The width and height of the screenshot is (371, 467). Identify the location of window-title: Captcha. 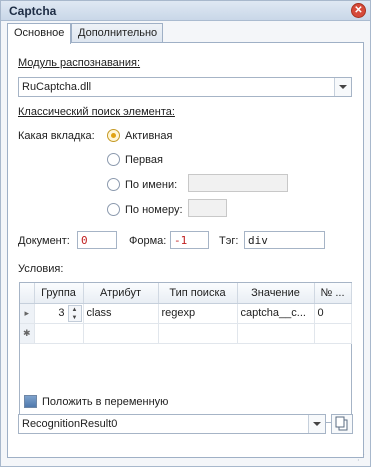
(33, 11).